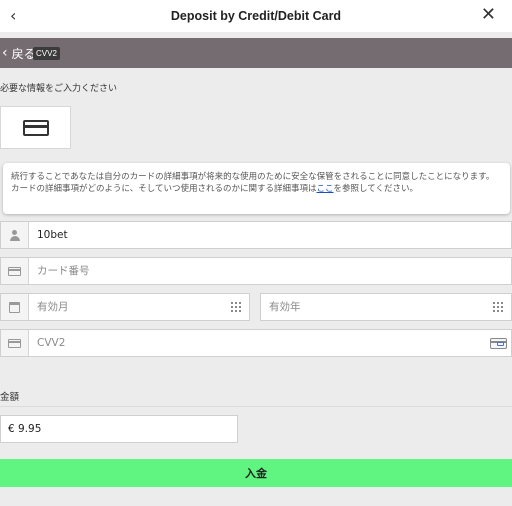 The width and height of the screenshot is (512, 506). Describe the element at coordinates (256, 406) in the screenshot. I see `divider` at that location.